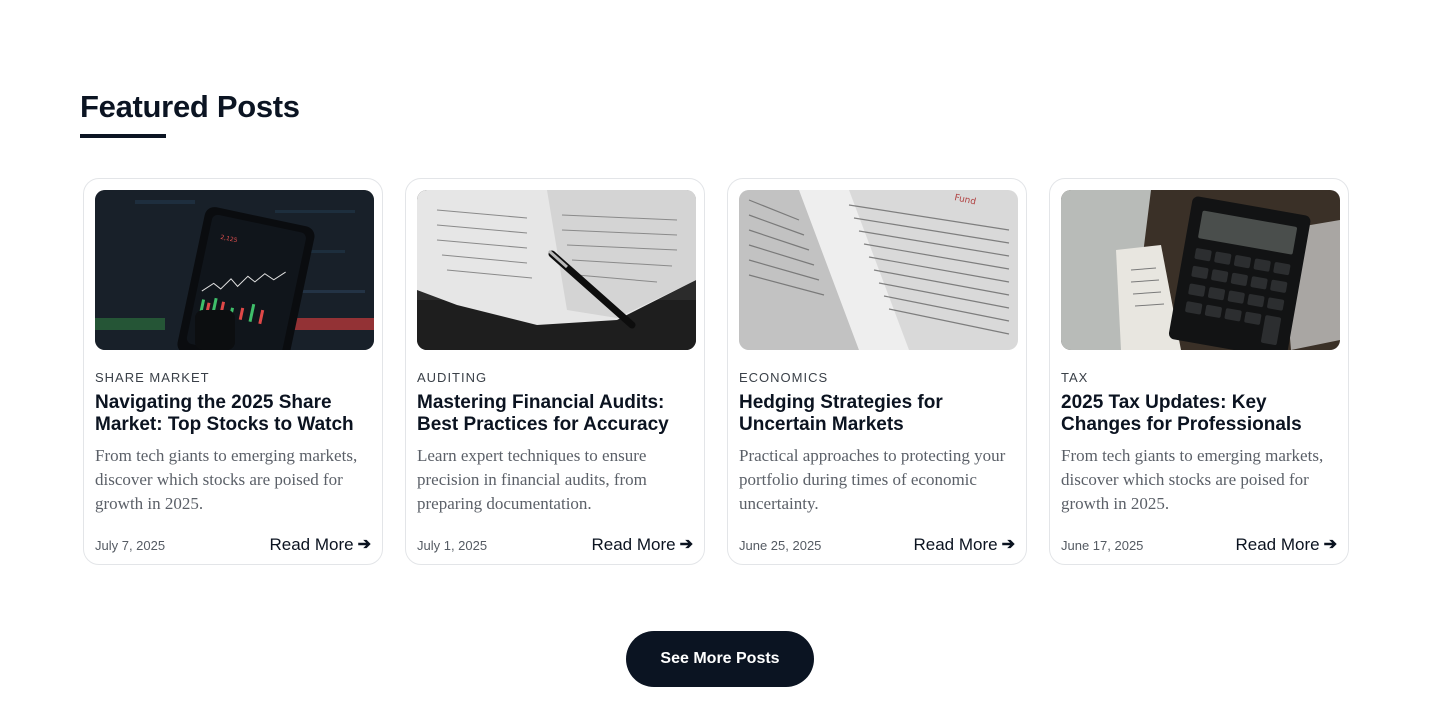 Image resolution: width=1439 pixels, height=720 pixels. I want to click on post-category: TAX, so click(1075, 377).